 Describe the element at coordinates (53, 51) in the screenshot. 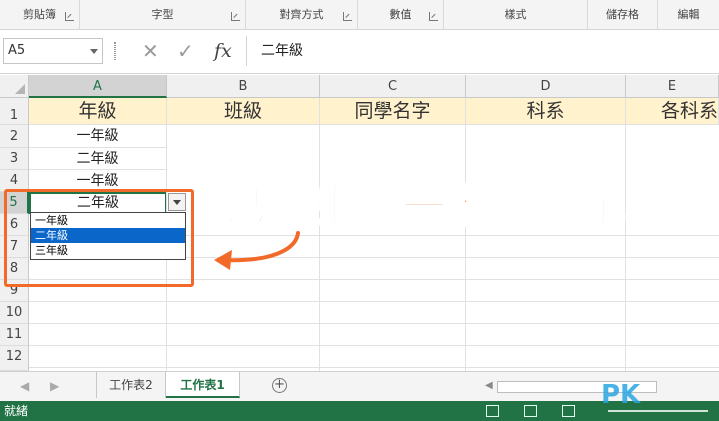

I see `name-box: A5` at that location.